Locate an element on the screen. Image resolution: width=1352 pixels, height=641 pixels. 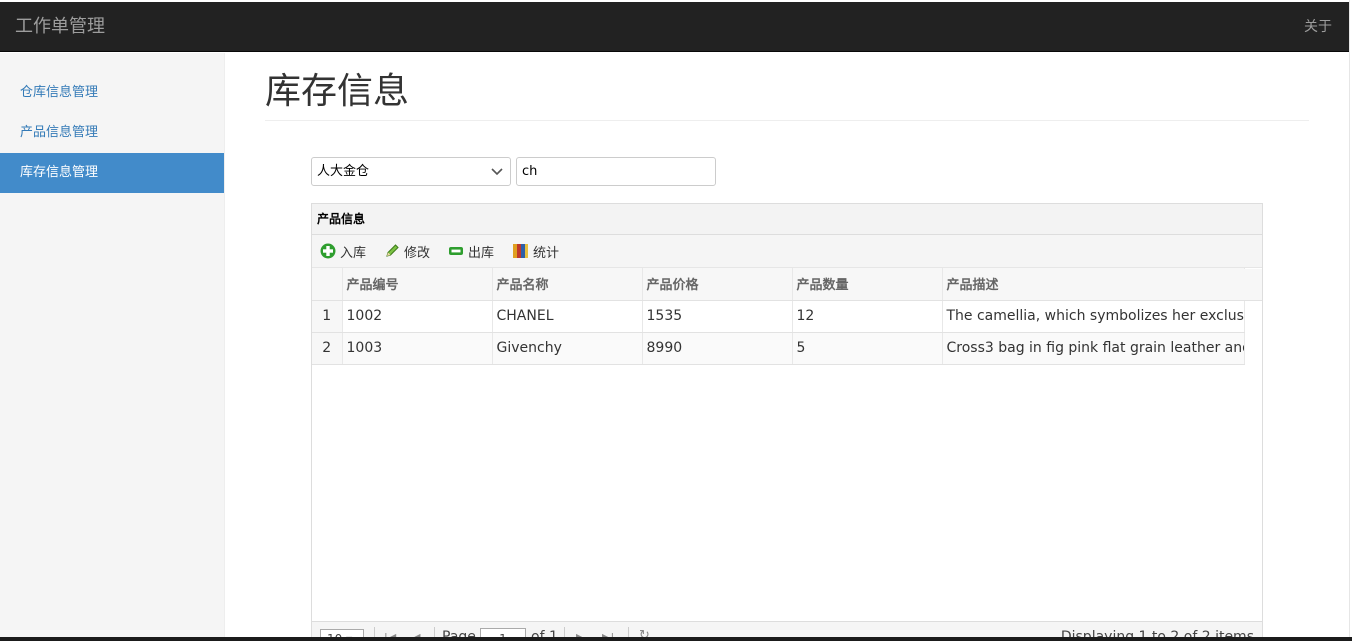
sidebar-item-product: 产品信息管理 is located at coordinates (112, 133).